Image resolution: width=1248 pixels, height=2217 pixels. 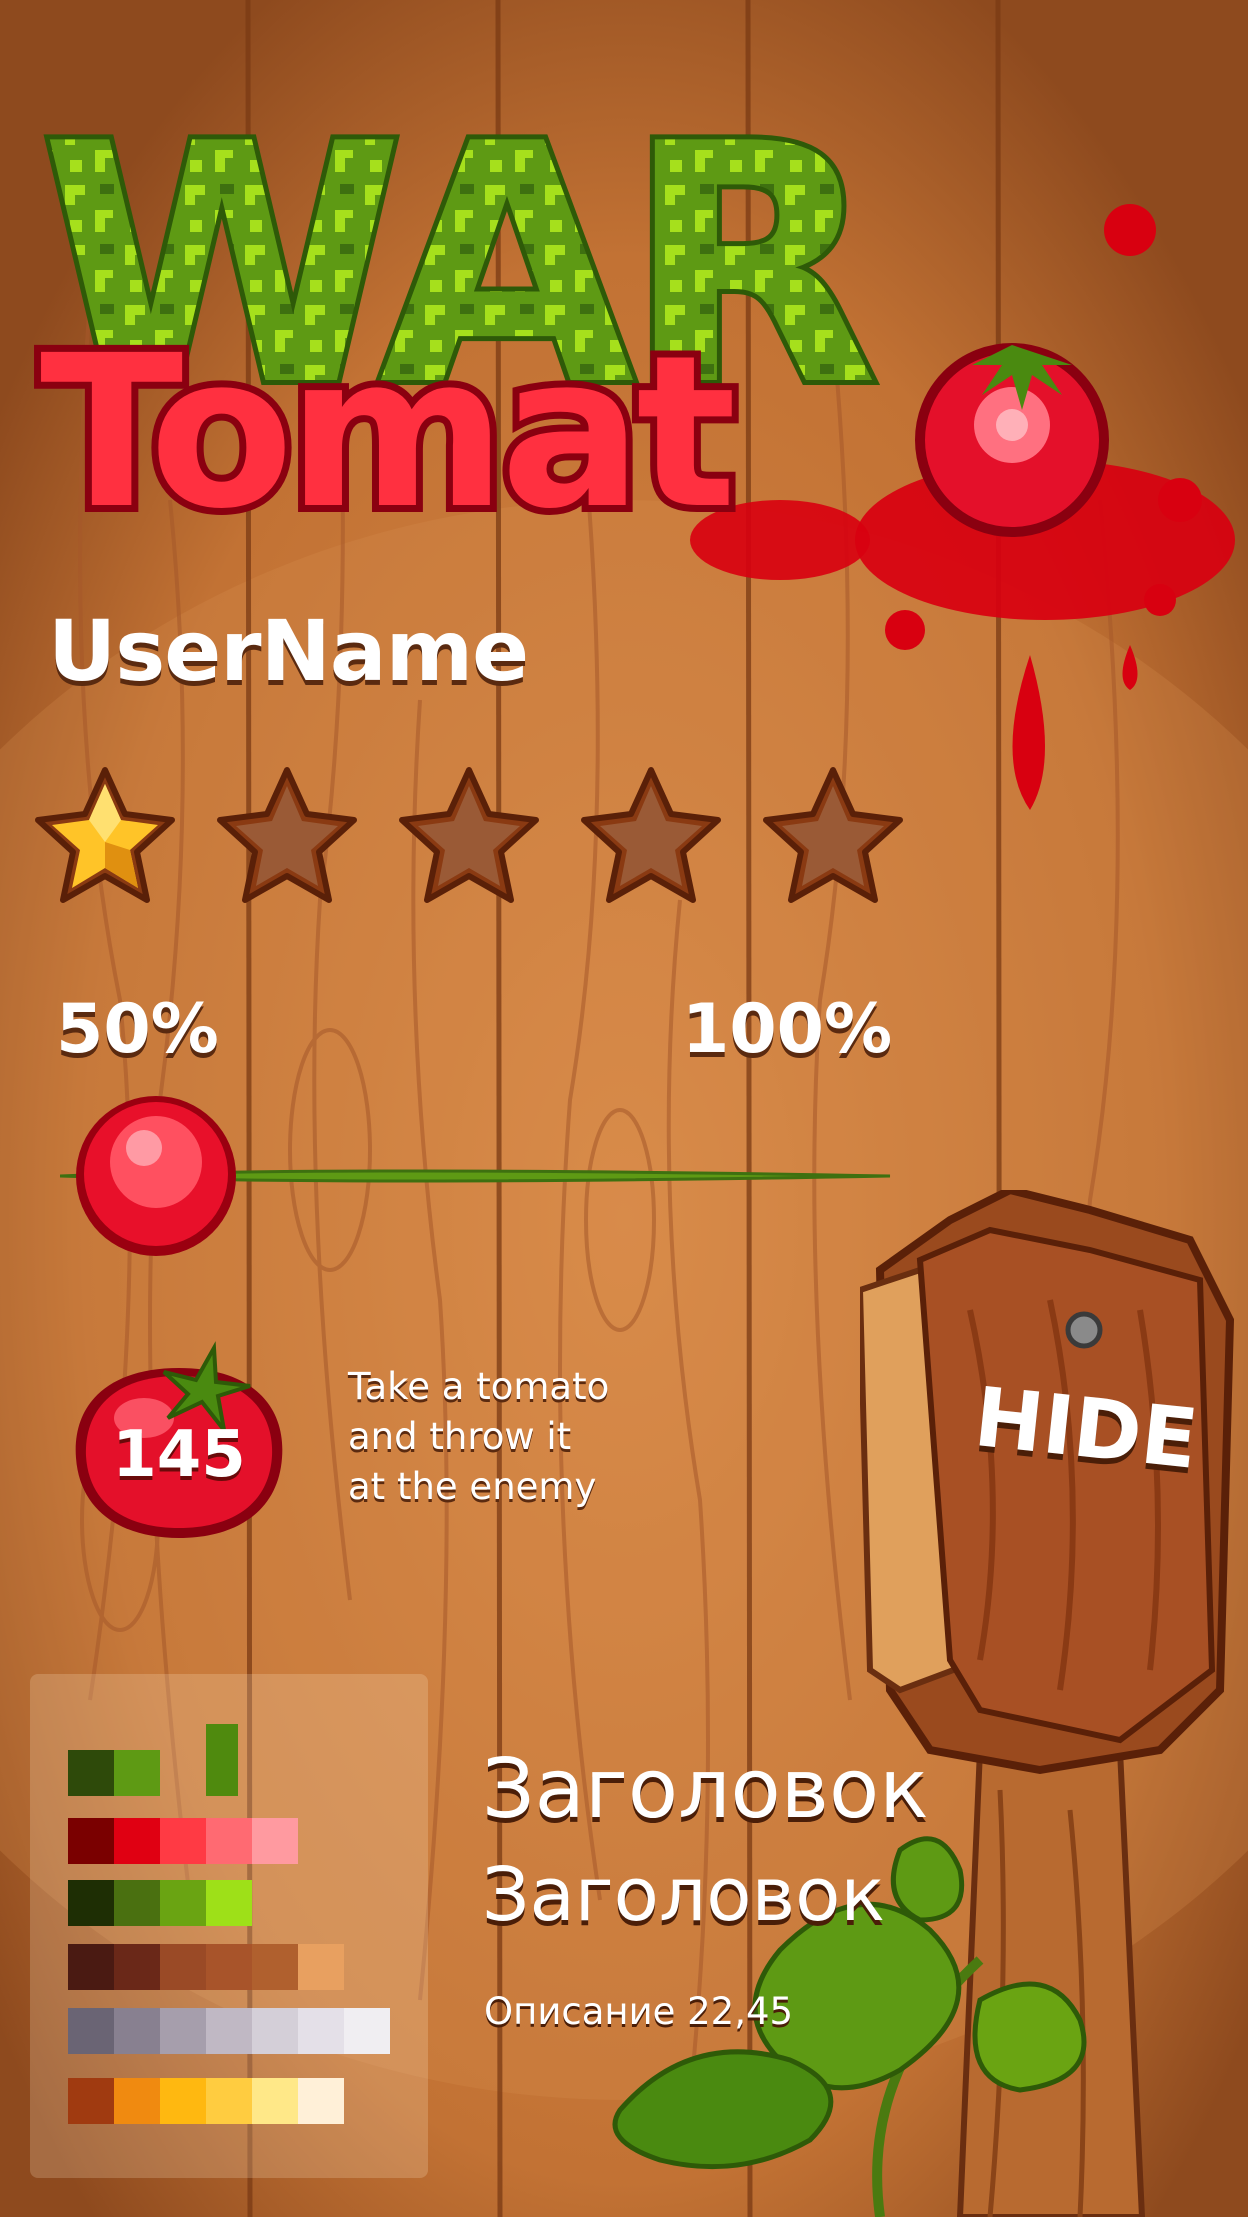 What do you see at coordinates (480, 1180) in the screenshot?
I see `progress-slider` at bounding box center [480, 1180].